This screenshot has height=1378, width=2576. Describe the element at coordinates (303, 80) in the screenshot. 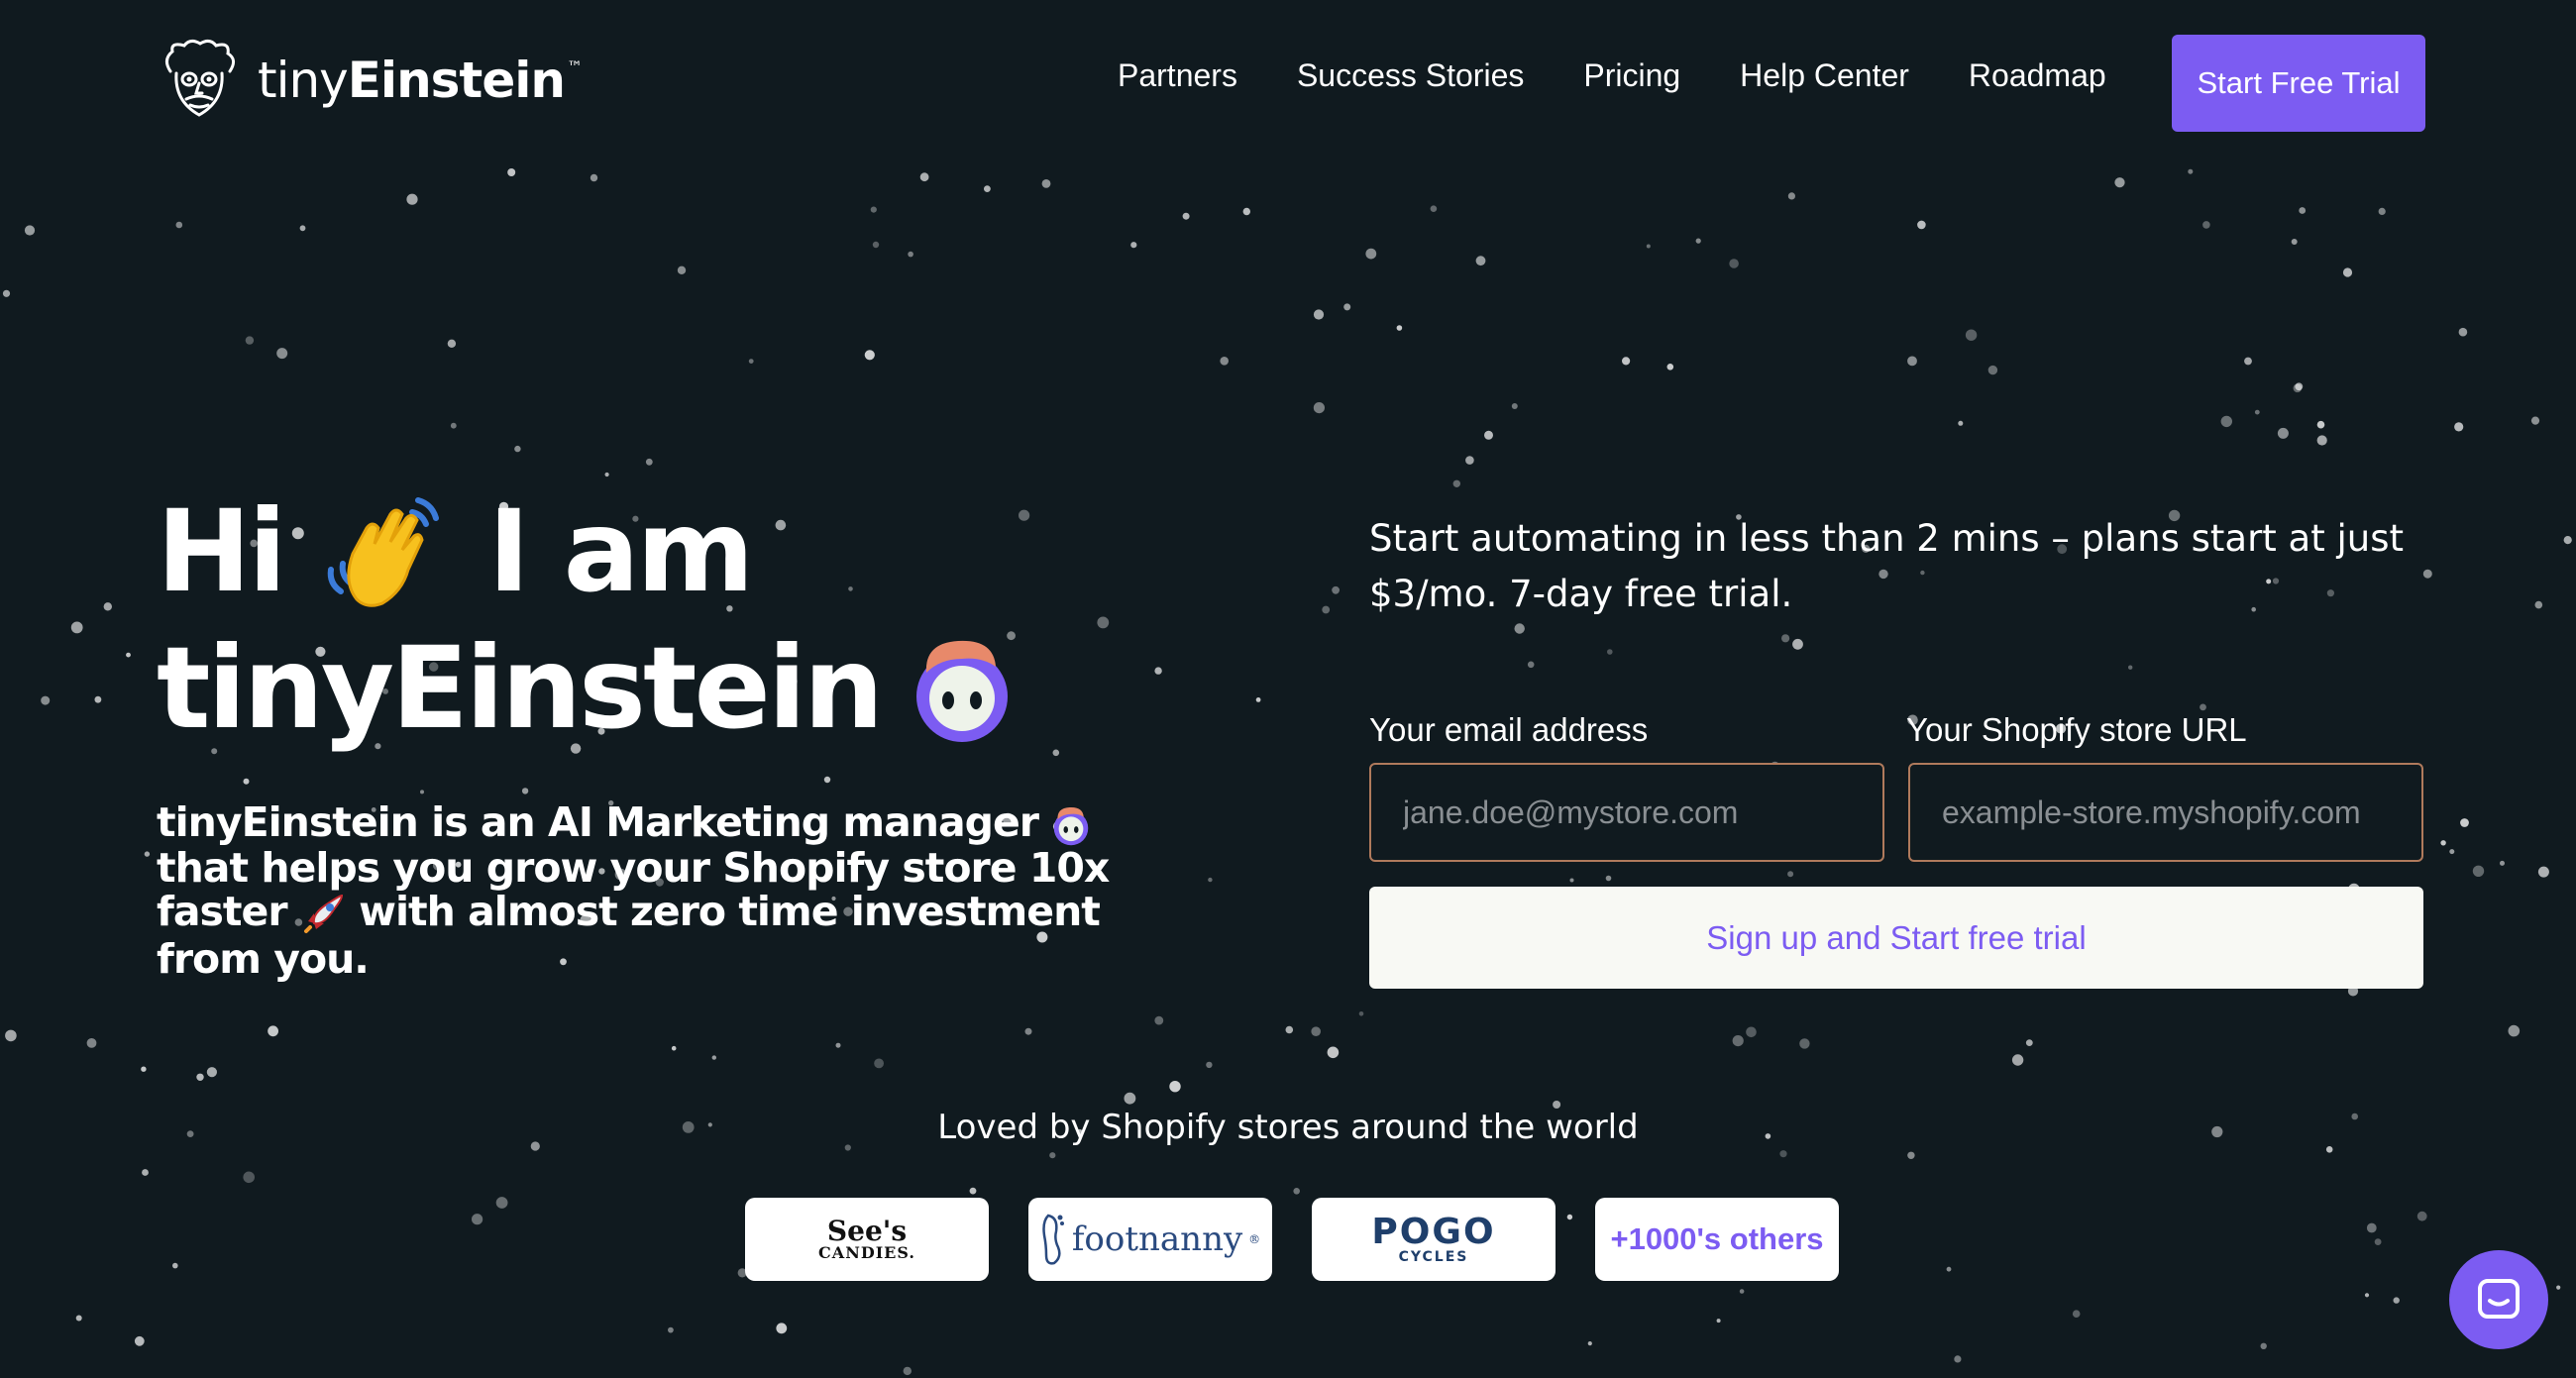

I see `brand-name-light: tiny` at that location.